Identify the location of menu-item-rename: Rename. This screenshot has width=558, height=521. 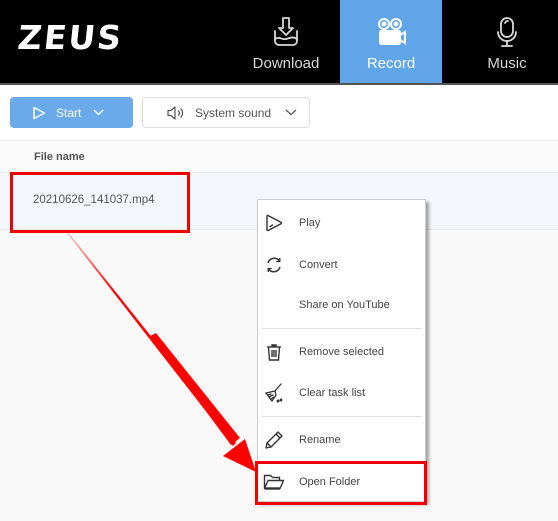
(341, 440).